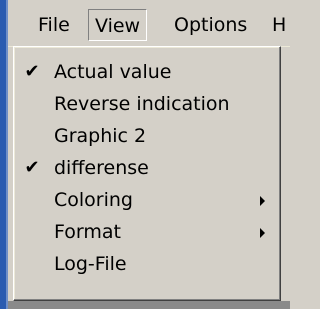 This screenshot has height=309, width=320. What do you see at coordinates (93, 200) in the screenshot?
I see `menu-item-label: Coloring` at bounding box center [93, 200].